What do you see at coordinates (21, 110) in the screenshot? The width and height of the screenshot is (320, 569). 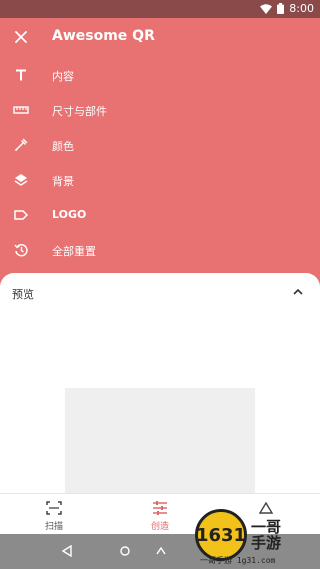 I see `ruler-icon` at bounding box center [21, 110].